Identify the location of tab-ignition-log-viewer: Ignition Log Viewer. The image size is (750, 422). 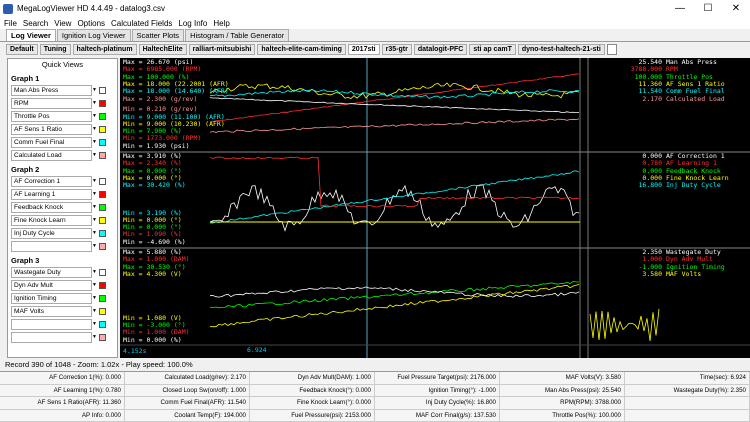
(93, 35).